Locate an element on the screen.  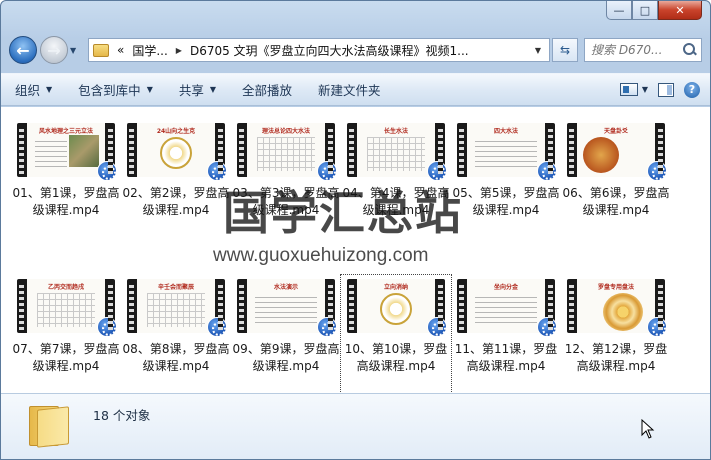
video-thumbnail: 立向消纳 is located at coordinates (397, 308).